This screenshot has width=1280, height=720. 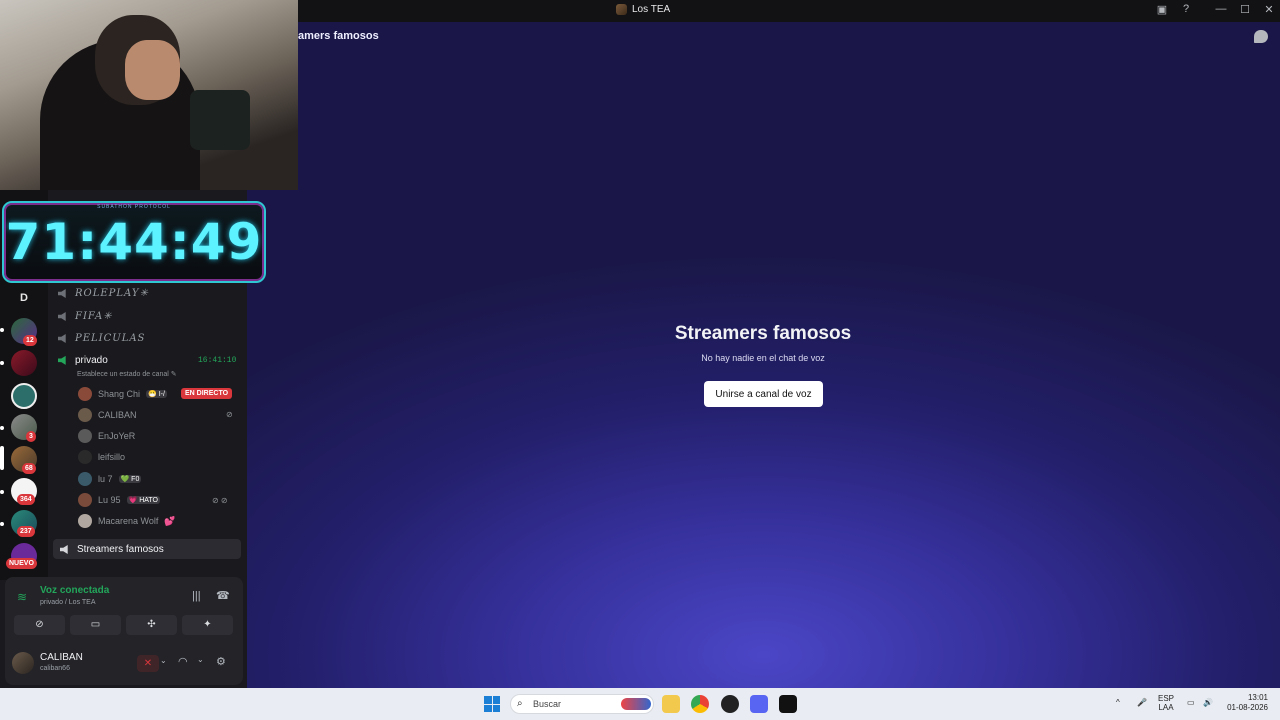 I want to click on server-d: D, so click(x=24, y=298).